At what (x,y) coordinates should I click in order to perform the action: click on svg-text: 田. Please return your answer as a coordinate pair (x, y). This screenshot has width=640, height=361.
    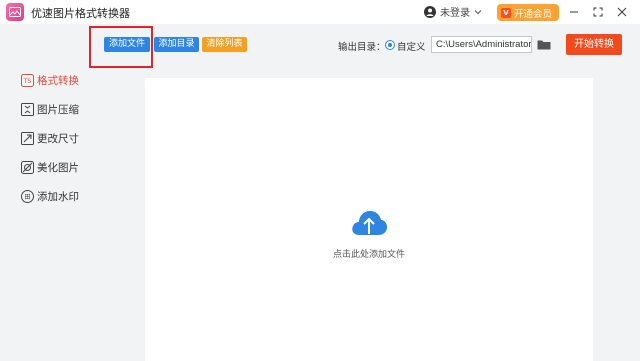
    Looking at the image, I should click on (27, 197).